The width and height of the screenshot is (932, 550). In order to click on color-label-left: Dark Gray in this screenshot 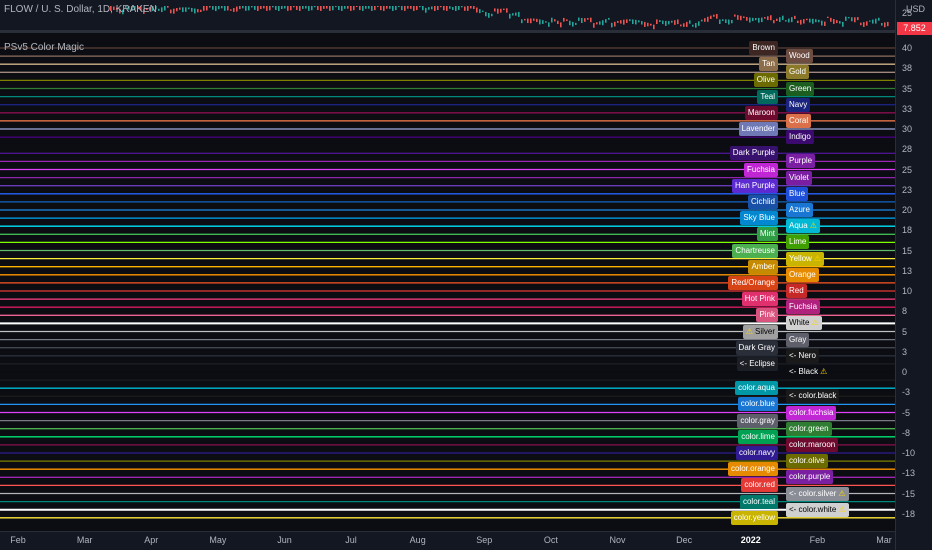, I will do `click(756, 347)`.